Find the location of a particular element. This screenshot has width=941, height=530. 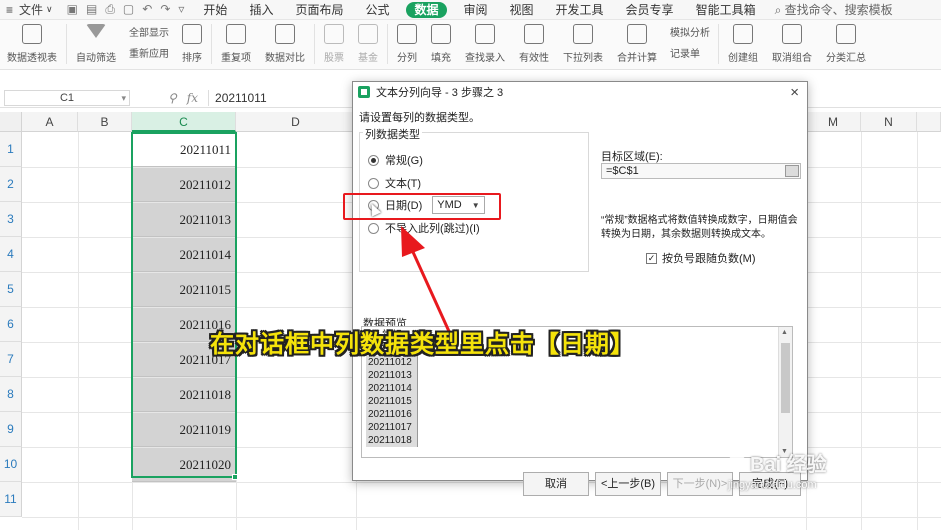

row-header: 6 is located at coordinates (11, 324).